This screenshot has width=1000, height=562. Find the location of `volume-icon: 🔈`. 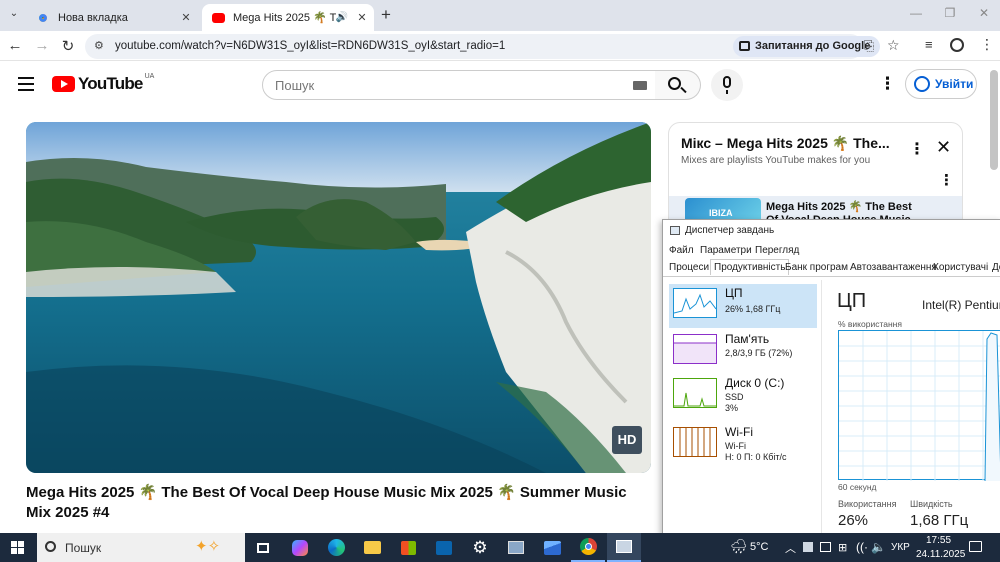

volume-icon: 🔈 is located at coordinates (878, 547).